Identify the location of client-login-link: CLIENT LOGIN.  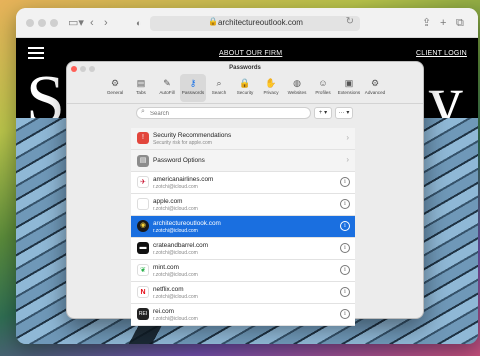
(441, 53).